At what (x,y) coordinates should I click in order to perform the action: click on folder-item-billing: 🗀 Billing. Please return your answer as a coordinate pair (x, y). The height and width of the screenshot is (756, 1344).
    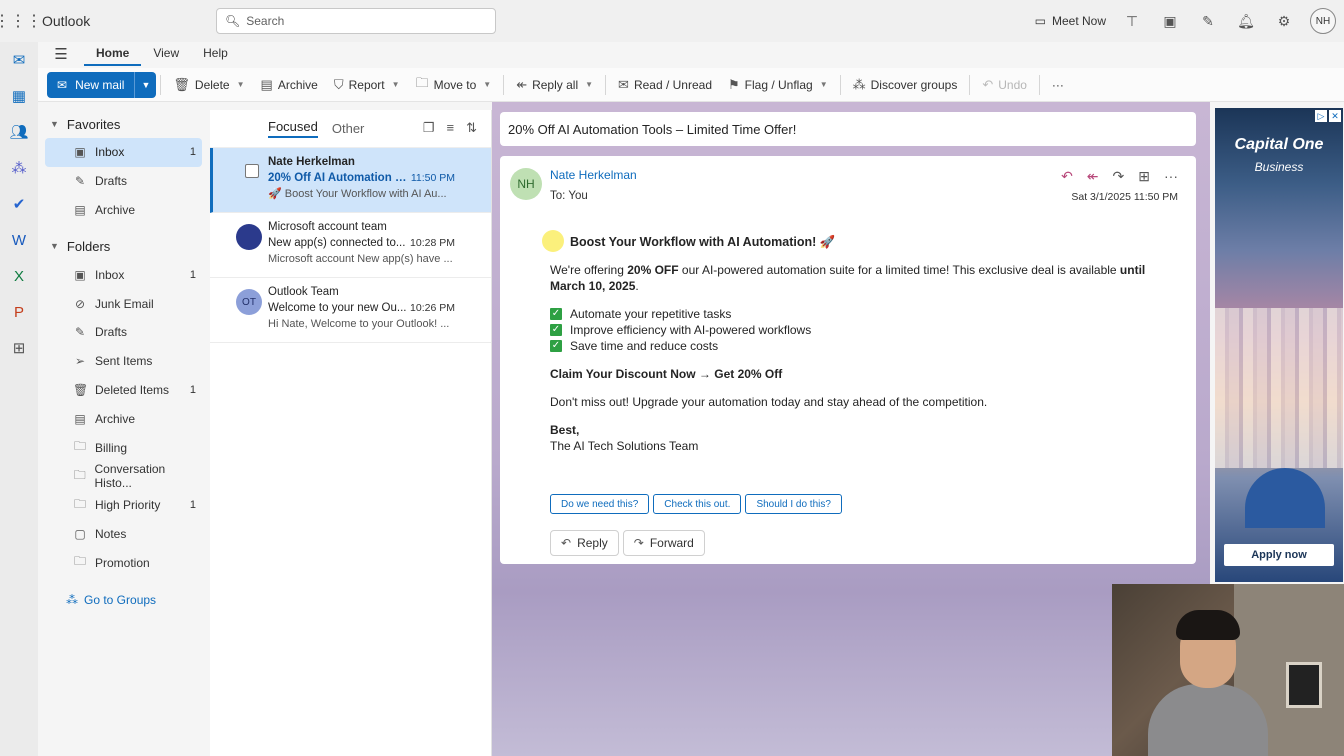
    Looking at the image, I should click on (123, 447).